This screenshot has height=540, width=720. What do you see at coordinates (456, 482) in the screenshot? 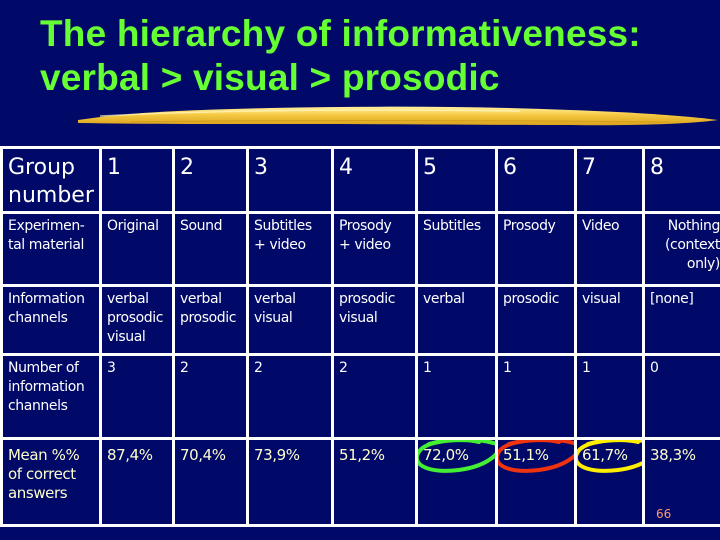
I see `table-cell-highlighted: 72,0%` at bounding box center [456, 482].